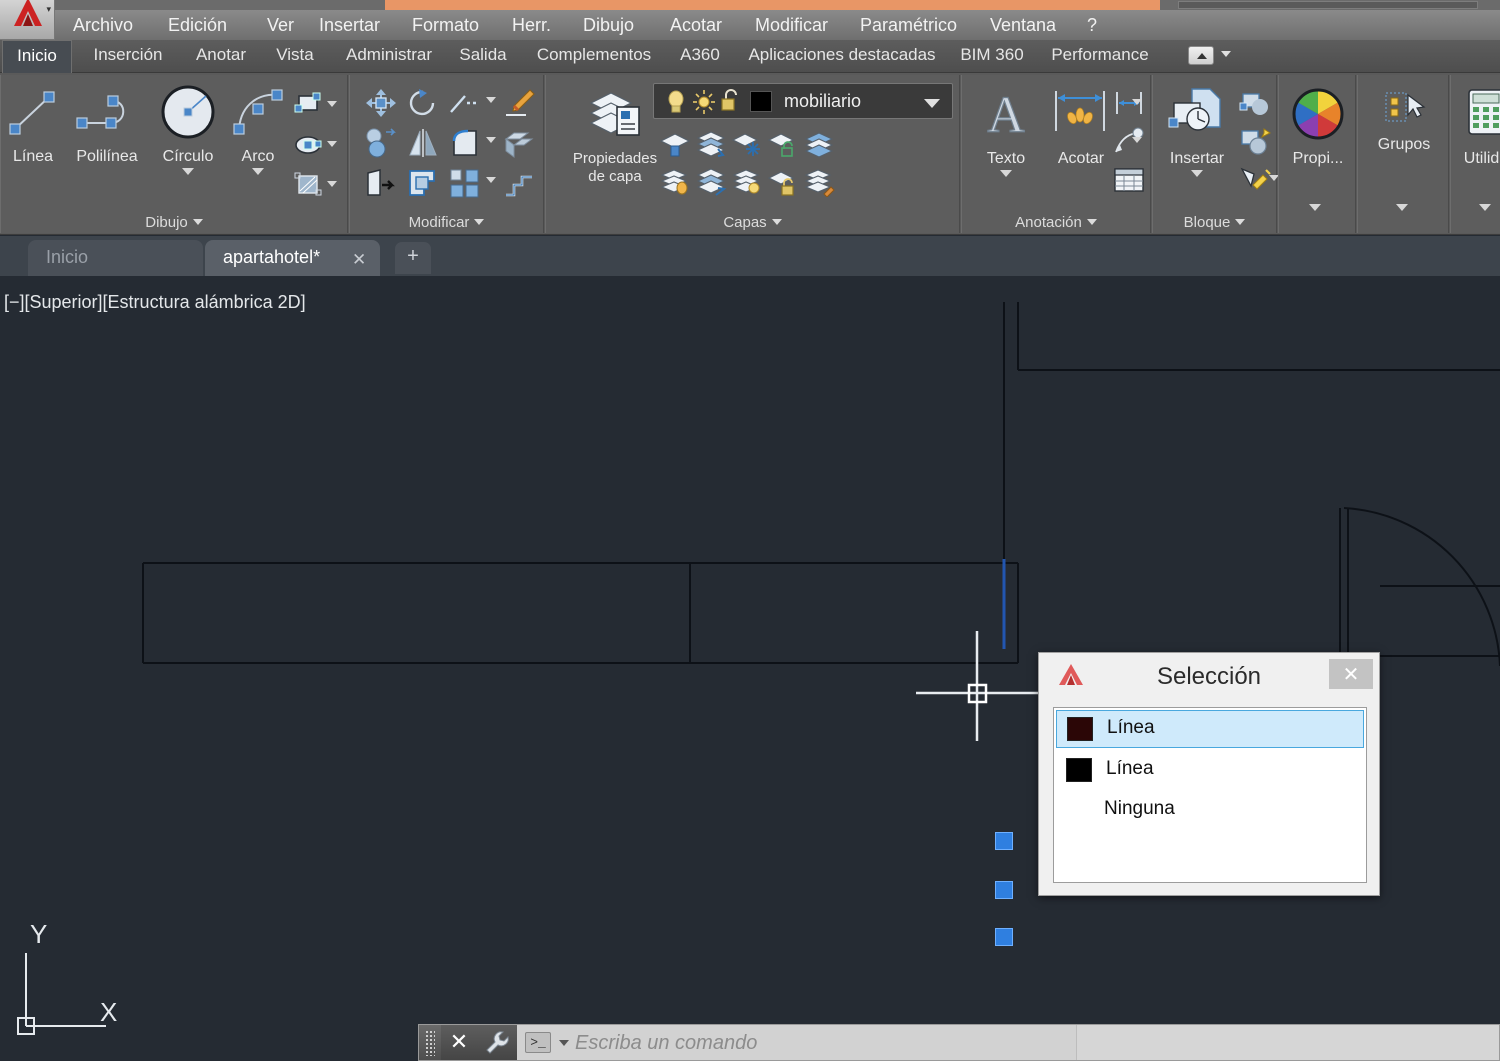 This screenshot has width=1500, height=1061. Describe the element at coordinates (1209, 676) in the screenshot. I see `dialog-title-bar: Selección ✕` at that location.